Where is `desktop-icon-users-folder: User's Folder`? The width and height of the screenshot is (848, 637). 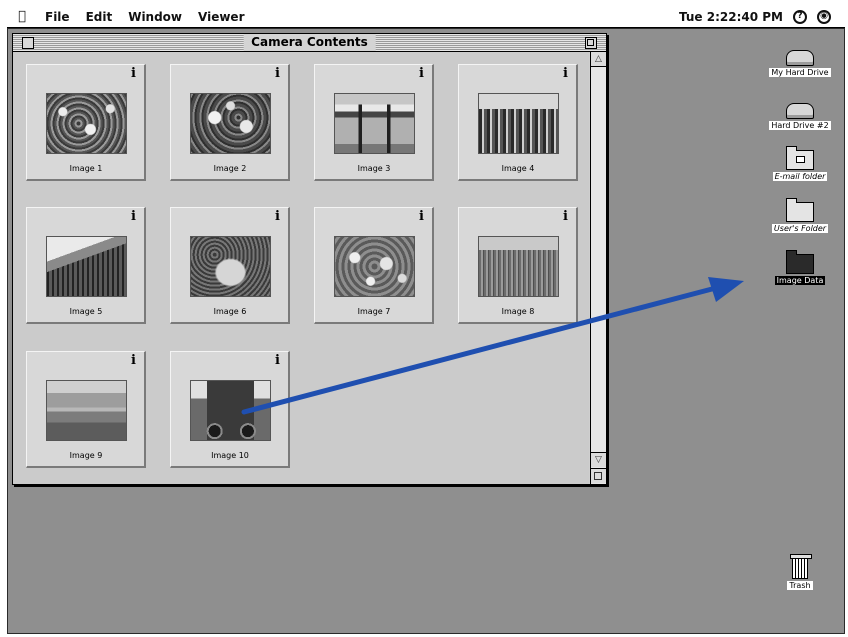
desktop-icon-users-folder: User's Folder is located at coordinates (800, 215).